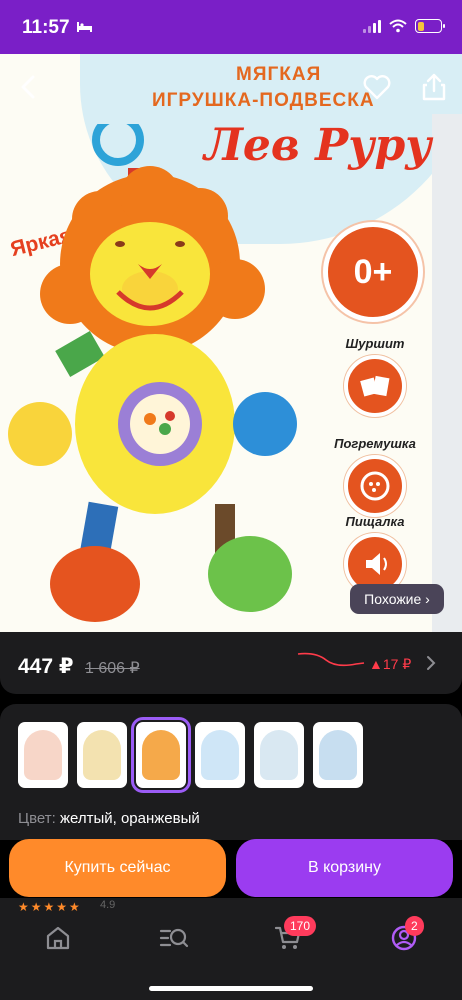 The width and height of the screenshot is (462, 1000). What do you see at coordinates (431, 663) in the screenshot?
I see `chevron-right-icon` at bounding box center [431, 663].